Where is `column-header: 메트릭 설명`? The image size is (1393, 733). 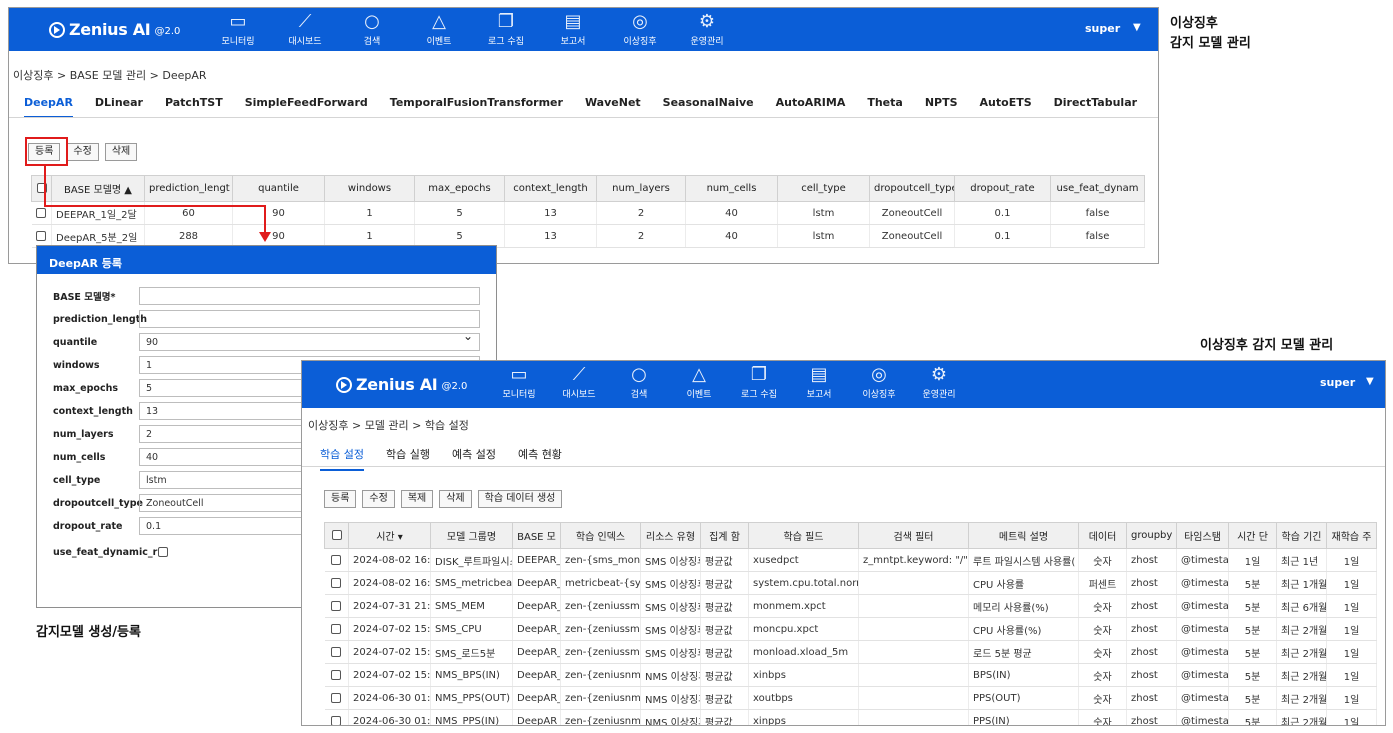 column-header: 메트릭 설명 is located at coordinates (1023, 535).